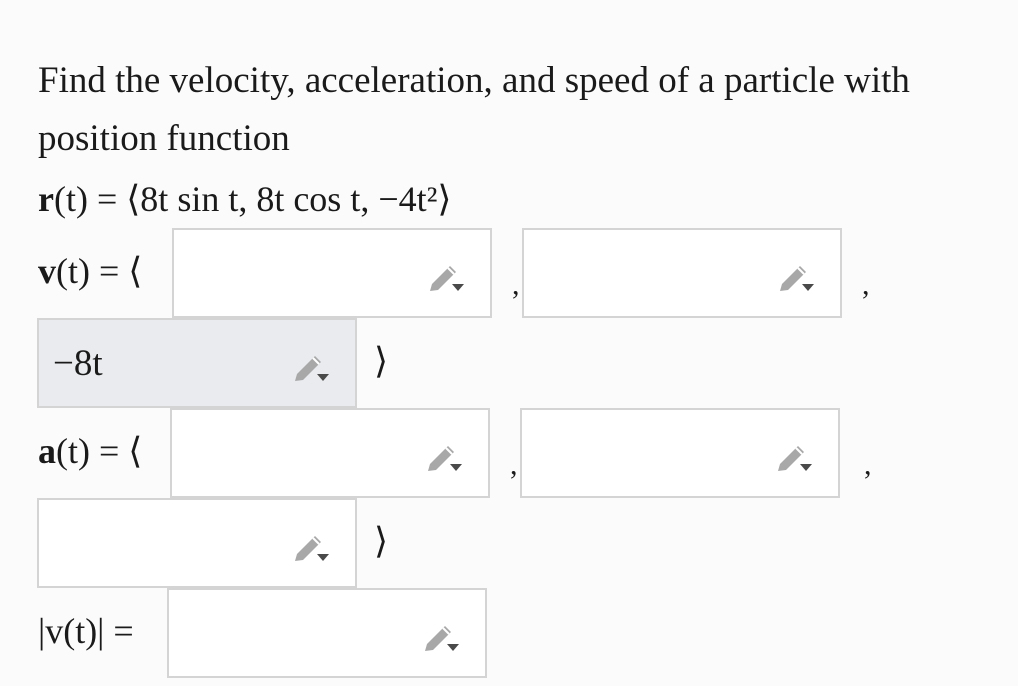 This screenshot has height=686, width=1018. I want to click on problem-text-line-2: position function, so click(164, 138).